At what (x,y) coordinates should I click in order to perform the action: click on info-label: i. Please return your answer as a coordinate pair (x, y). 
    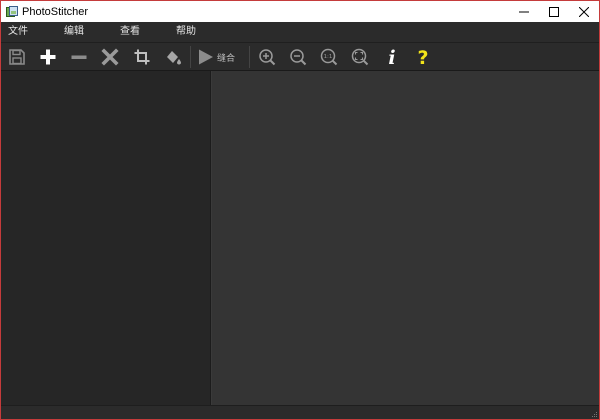
    Looking at the image, I should click on (391, 57).